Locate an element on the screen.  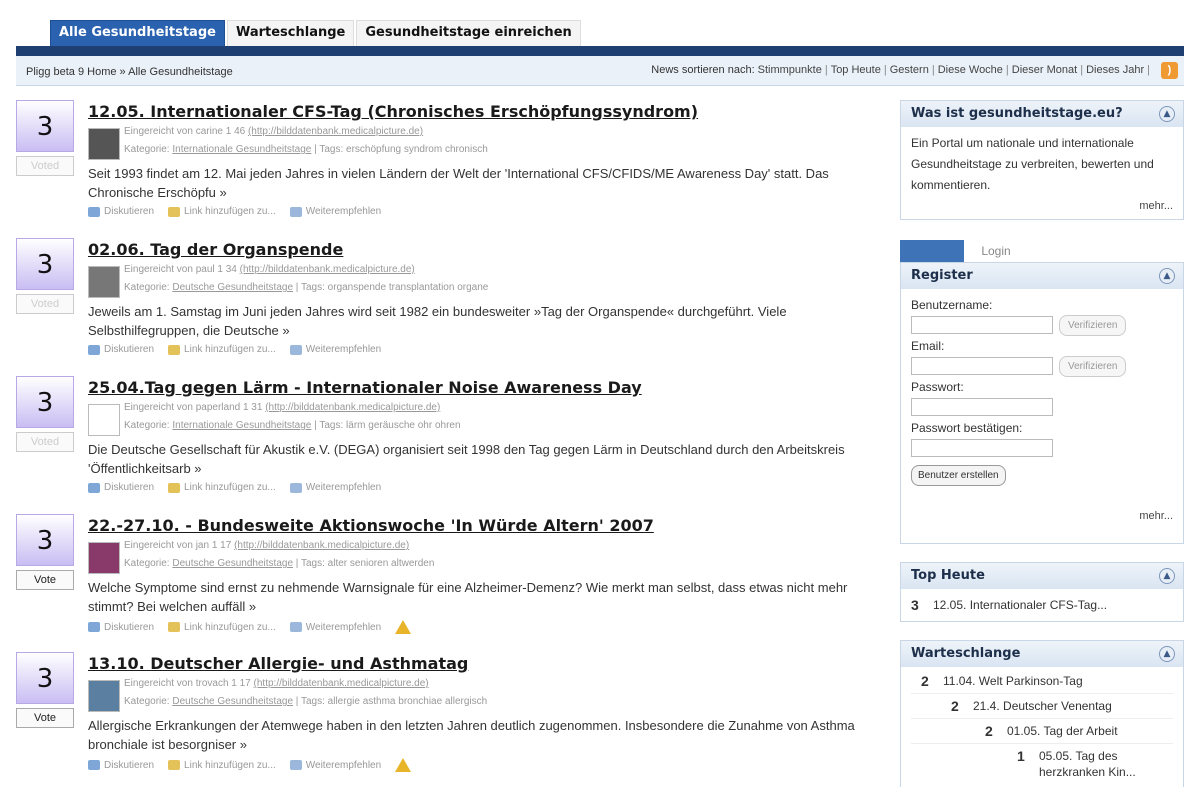
tab-login: Login is located at coordinates (996, 251).